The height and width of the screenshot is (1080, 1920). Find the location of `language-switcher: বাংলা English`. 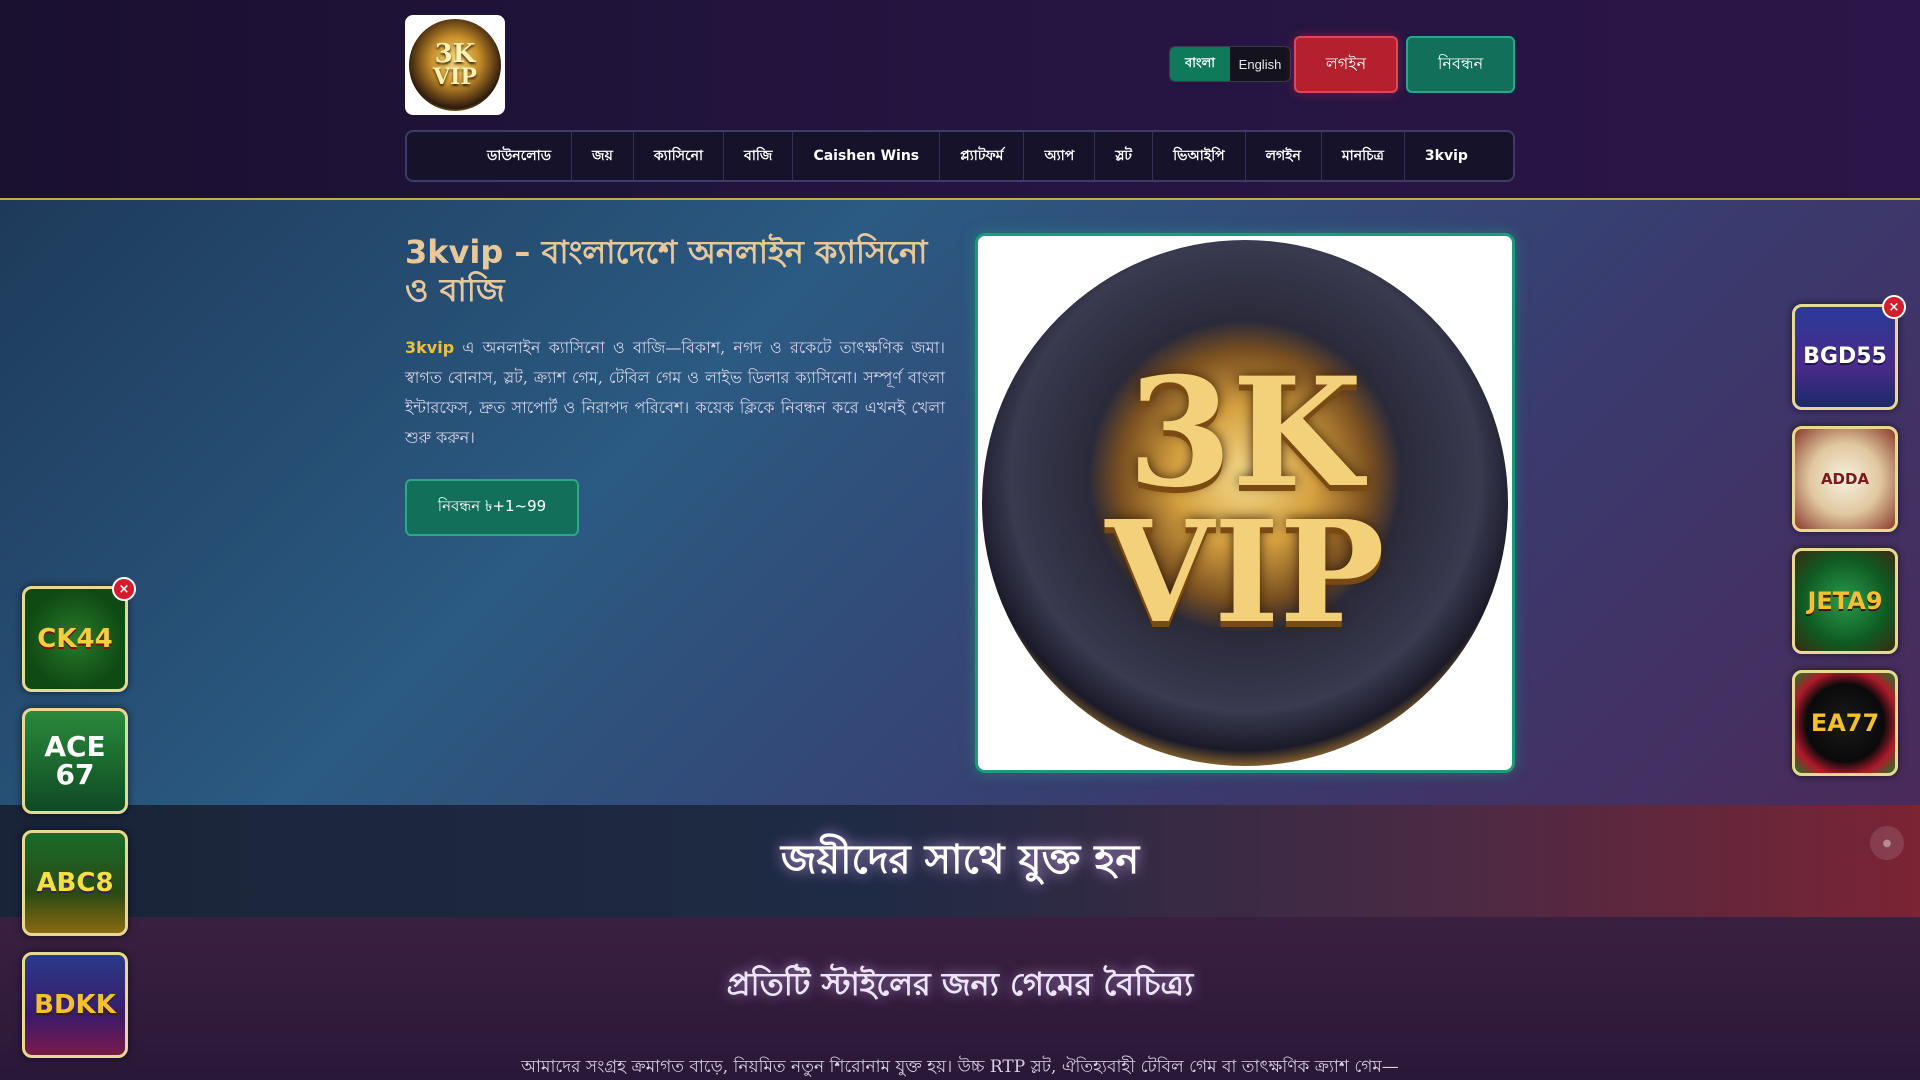

language-switcher: বাংলা English is located at coordinates (1230, 64).